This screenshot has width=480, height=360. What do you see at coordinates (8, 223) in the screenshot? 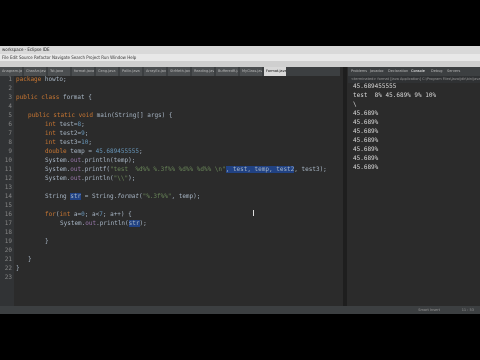
I see `line-number: 17` at bounding box center [8, 223].